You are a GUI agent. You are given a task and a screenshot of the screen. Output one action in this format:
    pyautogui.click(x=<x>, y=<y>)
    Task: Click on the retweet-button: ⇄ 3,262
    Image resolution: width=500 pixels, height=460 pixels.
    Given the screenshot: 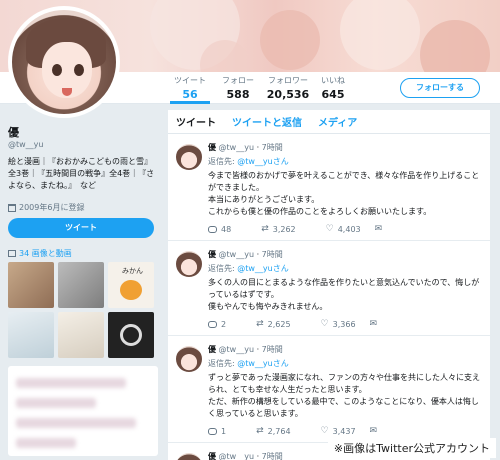 What is the action you would take?
    pyautogui.click(x=278, y=229)
    